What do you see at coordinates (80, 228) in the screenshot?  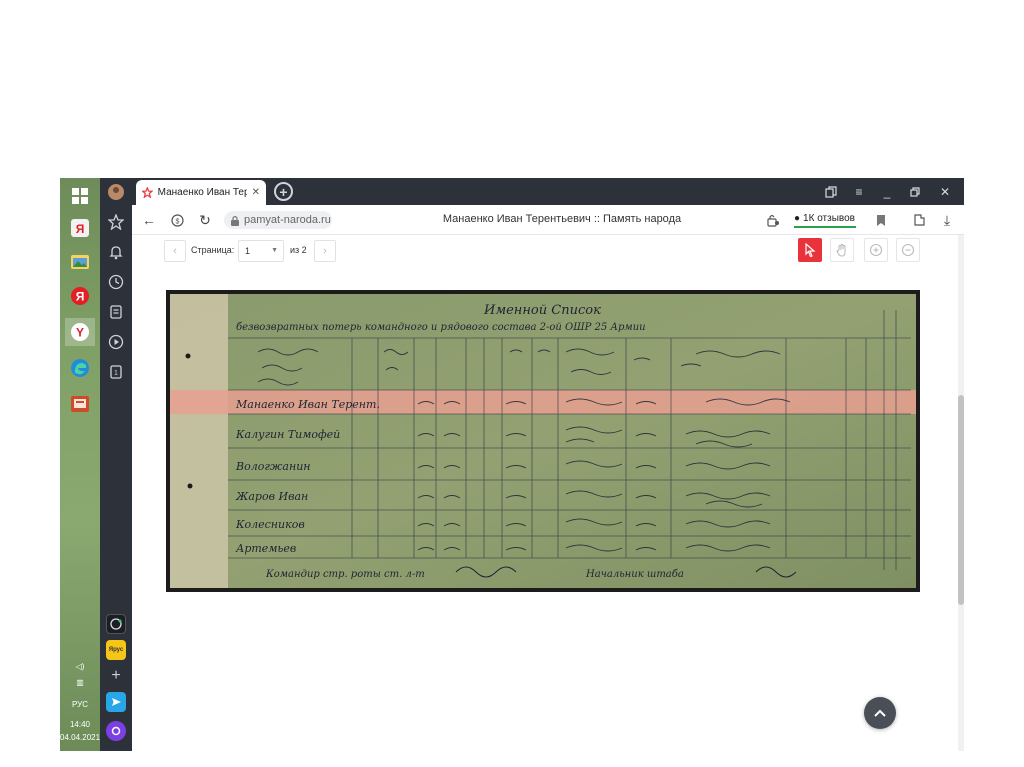 I see `taskbar-yandex-browser: Я` at bounding box center [80, 228].